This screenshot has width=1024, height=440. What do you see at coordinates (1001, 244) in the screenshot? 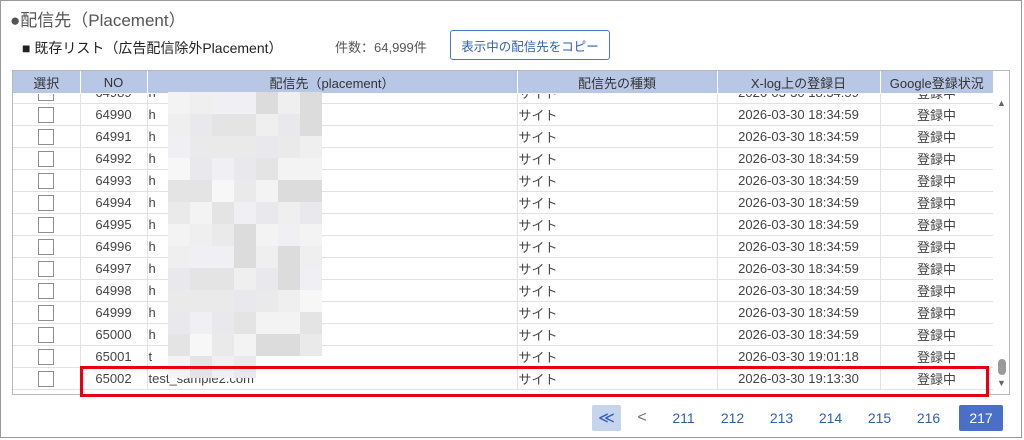
I see `vertical-scrollbar: ▲ ▼` at bounding box center [1001, 244].